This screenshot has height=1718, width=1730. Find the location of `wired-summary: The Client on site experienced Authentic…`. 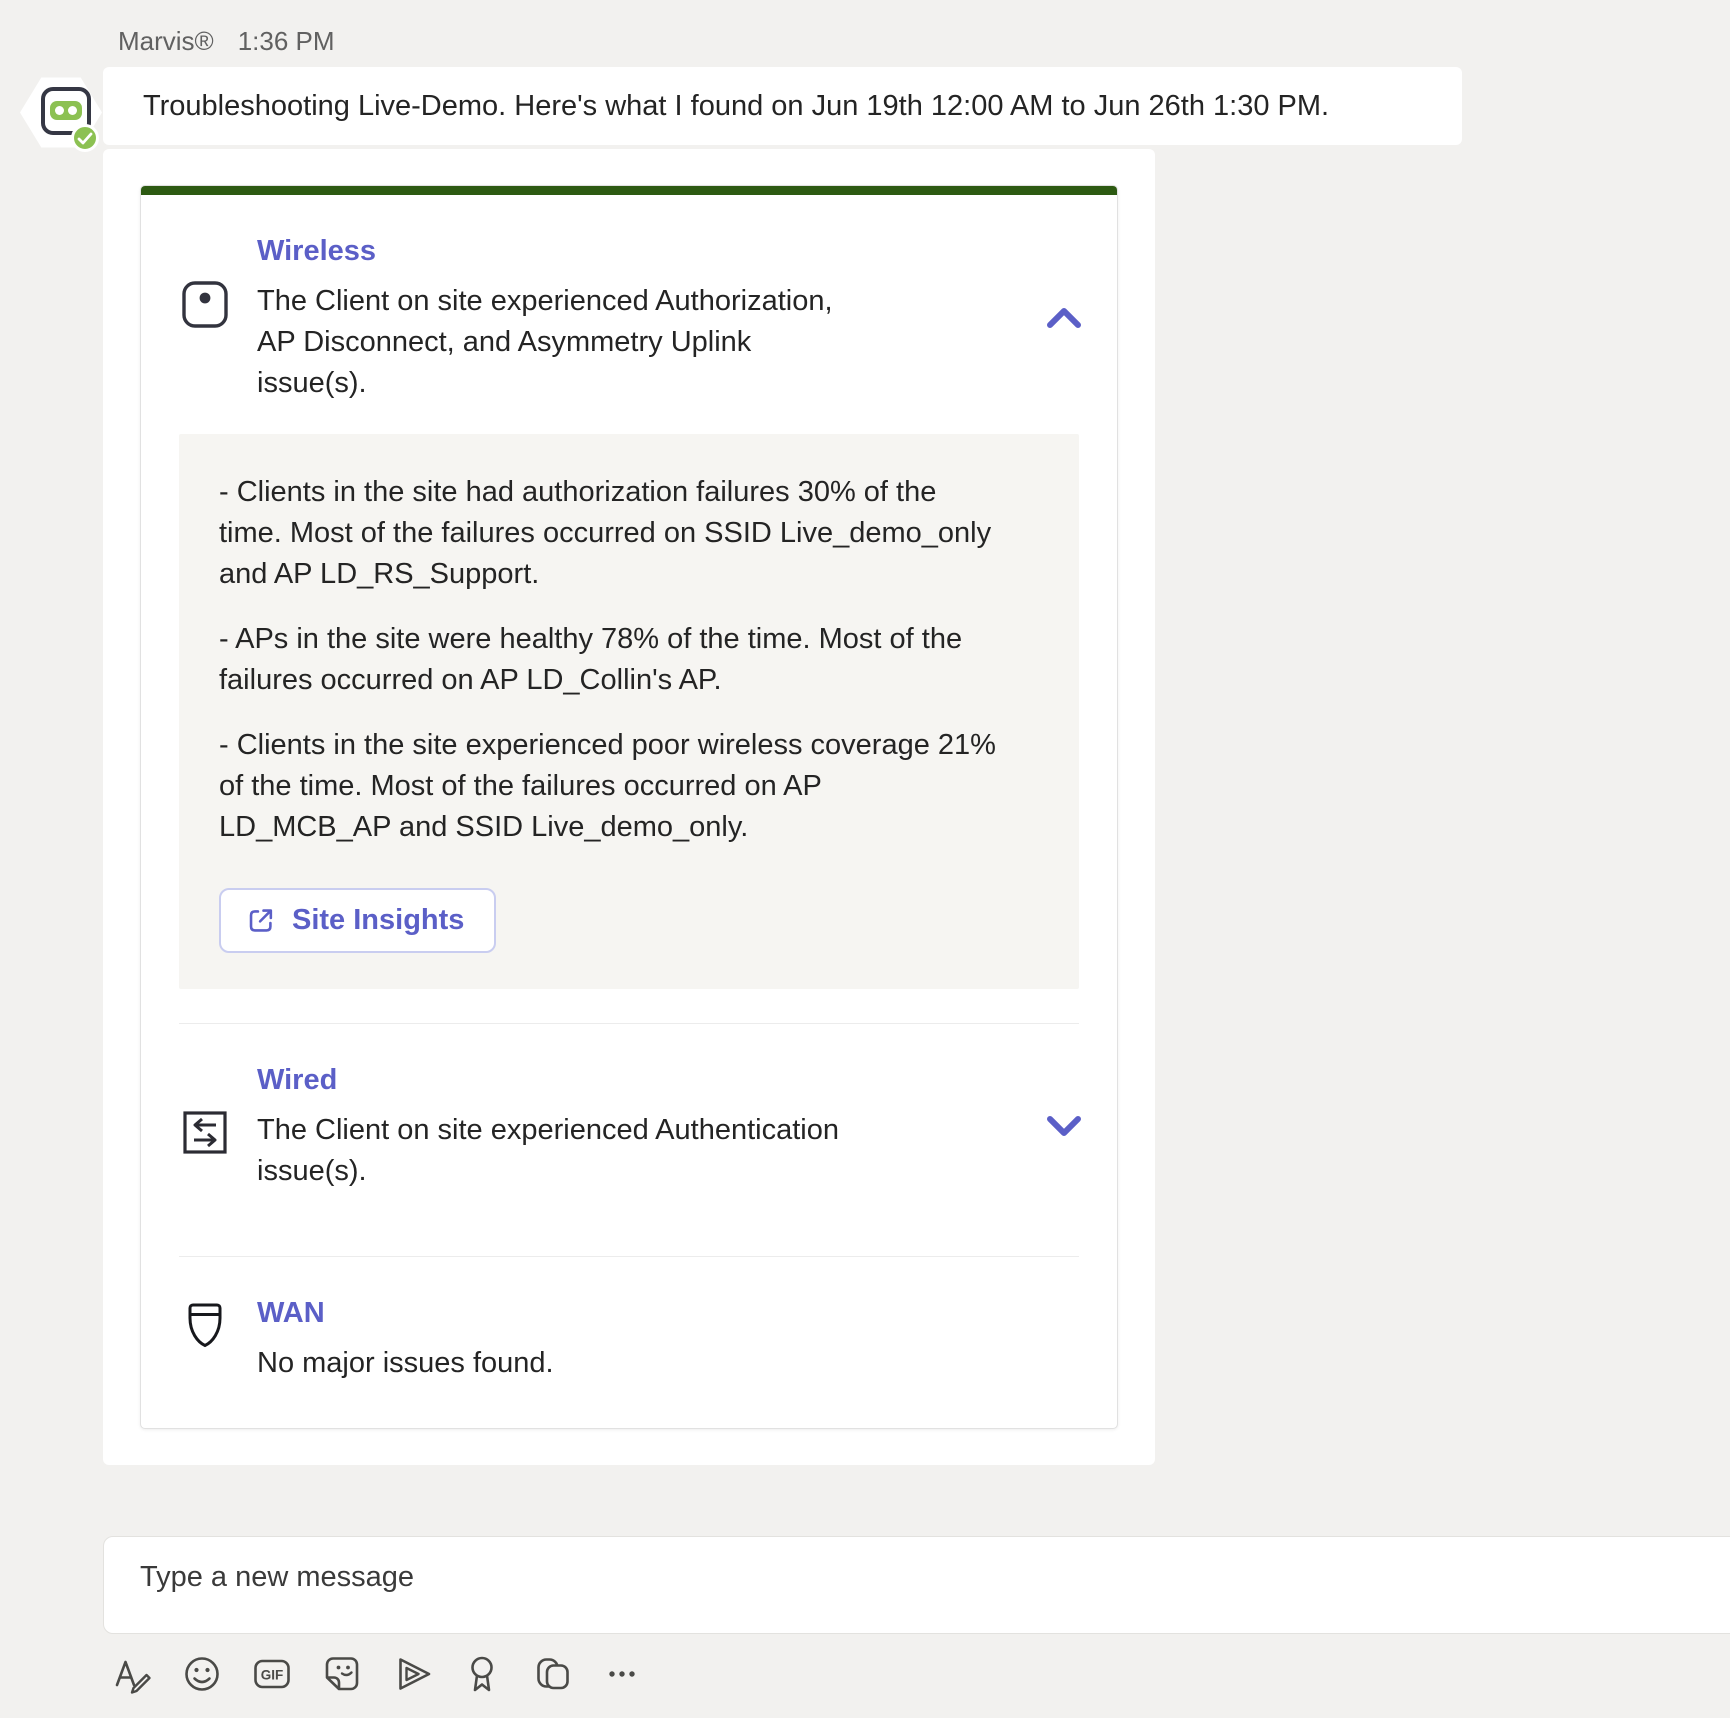

wired-summary: The Client on site experienced Authentic… is located at coordinates (548, 1150).